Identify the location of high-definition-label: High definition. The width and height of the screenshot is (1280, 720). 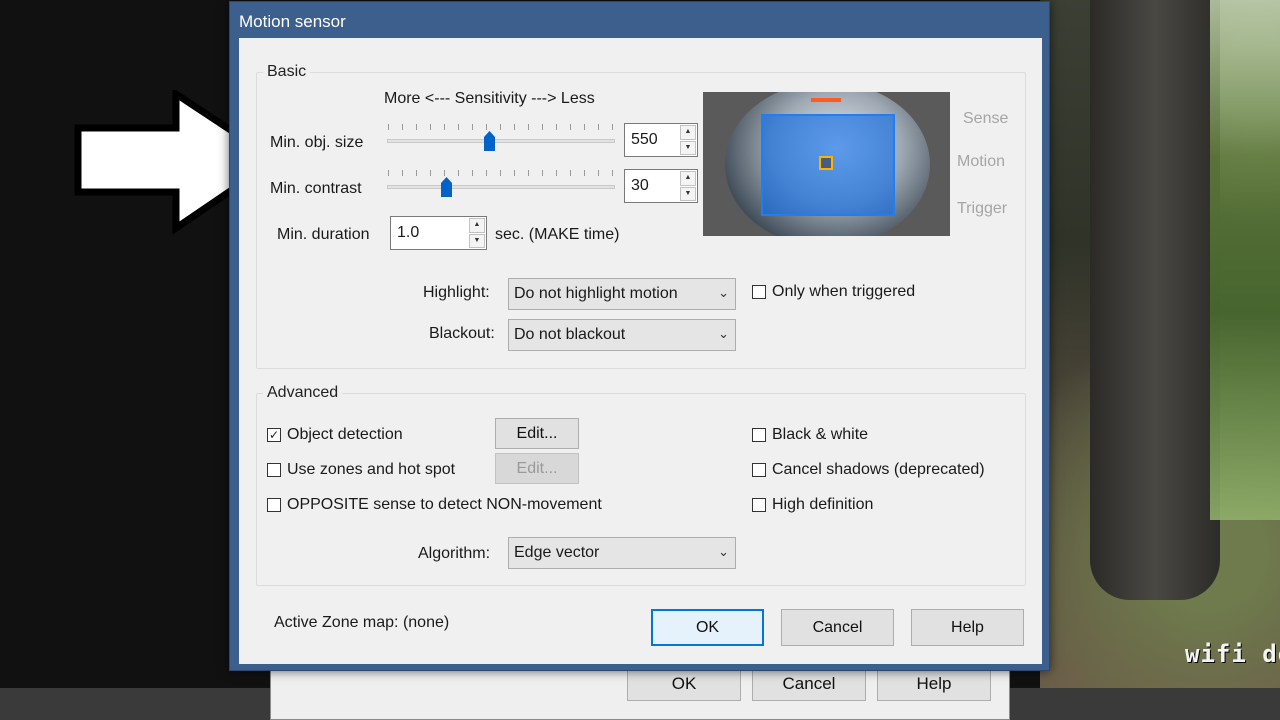
(823, 504).